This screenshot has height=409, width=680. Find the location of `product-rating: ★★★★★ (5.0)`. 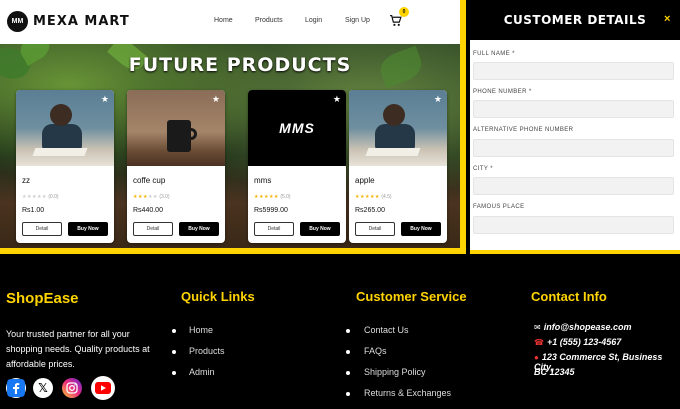

product-rating: ★★★★★ (5.0) is located at coordinates (272, 197).